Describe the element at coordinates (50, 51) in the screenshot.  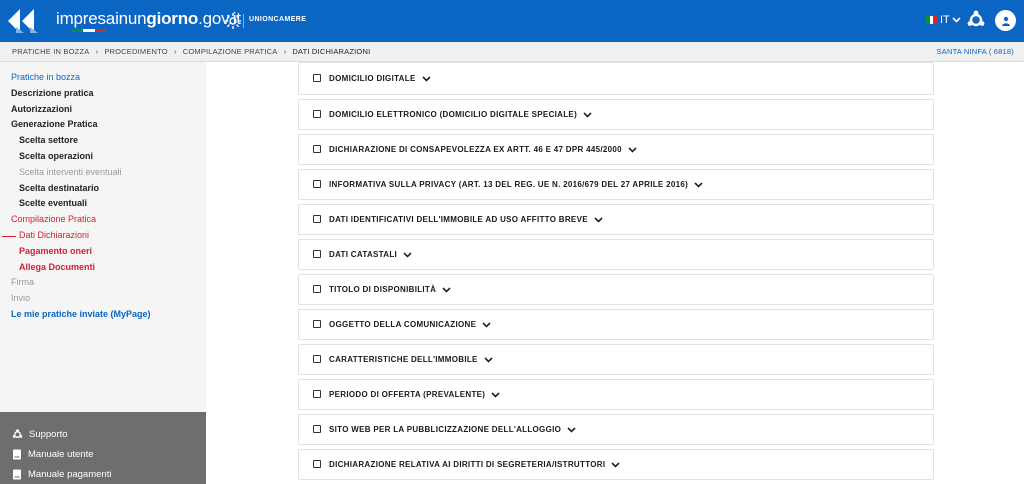
I see `breadcrumb-item: PRATICHE IN BOZZA` at that location.